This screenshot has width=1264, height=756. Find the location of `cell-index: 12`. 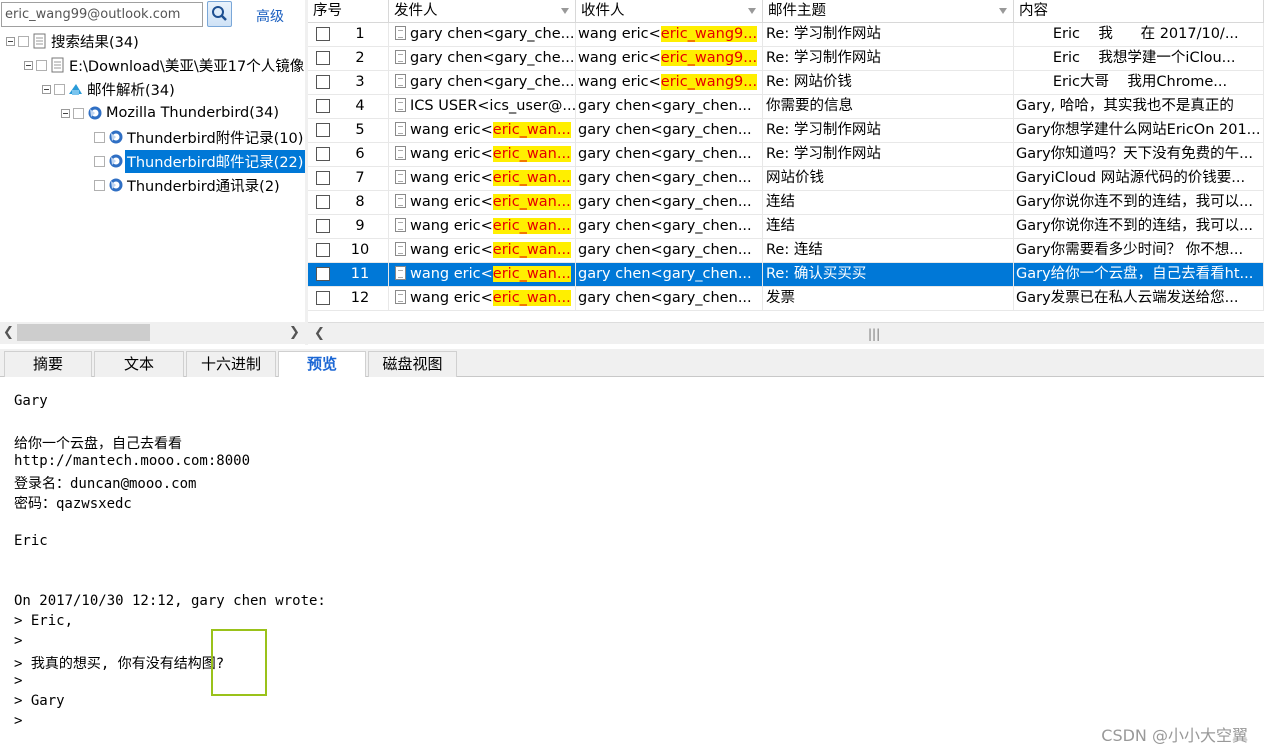

cell-index: 12 is located at coordinates (348, 299).